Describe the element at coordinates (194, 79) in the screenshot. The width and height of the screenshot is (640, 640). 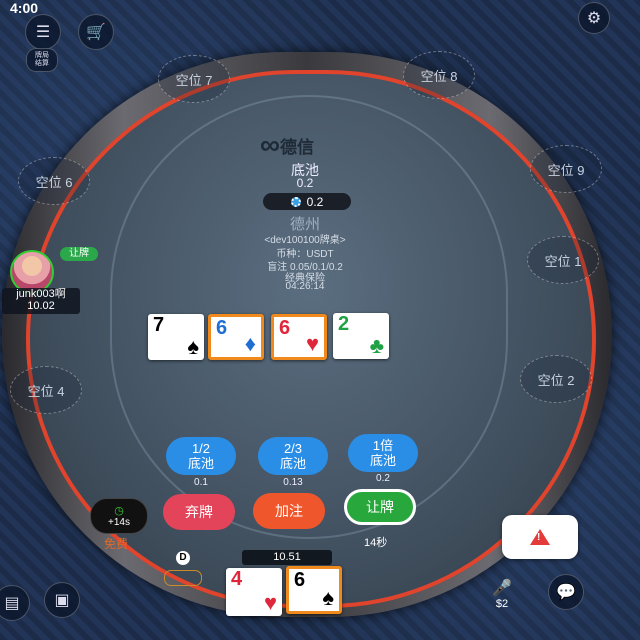
I see `seat-7: 空位 7` at that location.